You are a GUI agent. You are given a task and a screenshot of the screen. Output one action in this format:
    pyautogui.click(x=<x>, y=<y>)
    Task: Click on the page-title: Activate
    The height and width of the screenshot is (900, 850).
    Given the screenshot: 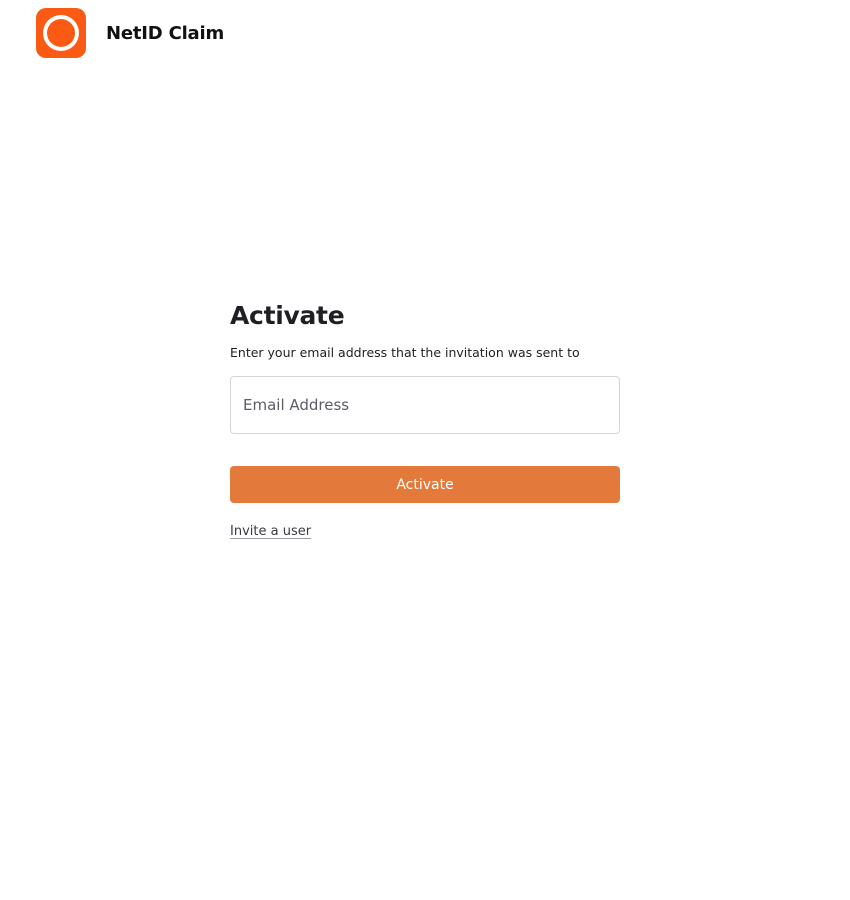 What is the action you would take?
    pyautogui.click(x=287, y=315)
    